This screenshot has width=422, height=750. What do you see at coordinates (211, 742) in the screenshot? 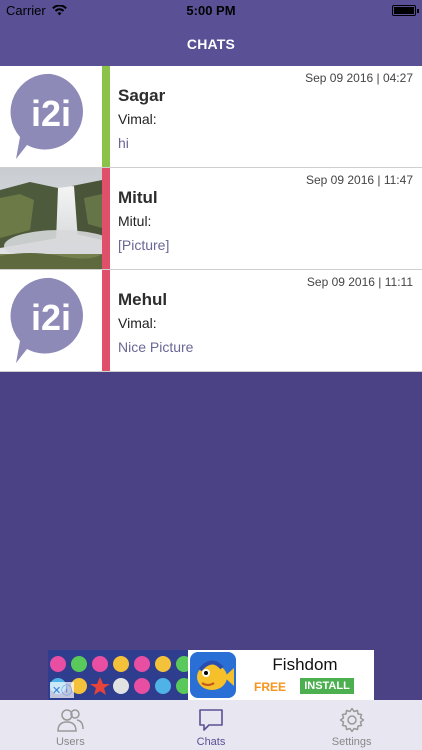
I see `tab-label: Chats` at bounding box center [211, 742].